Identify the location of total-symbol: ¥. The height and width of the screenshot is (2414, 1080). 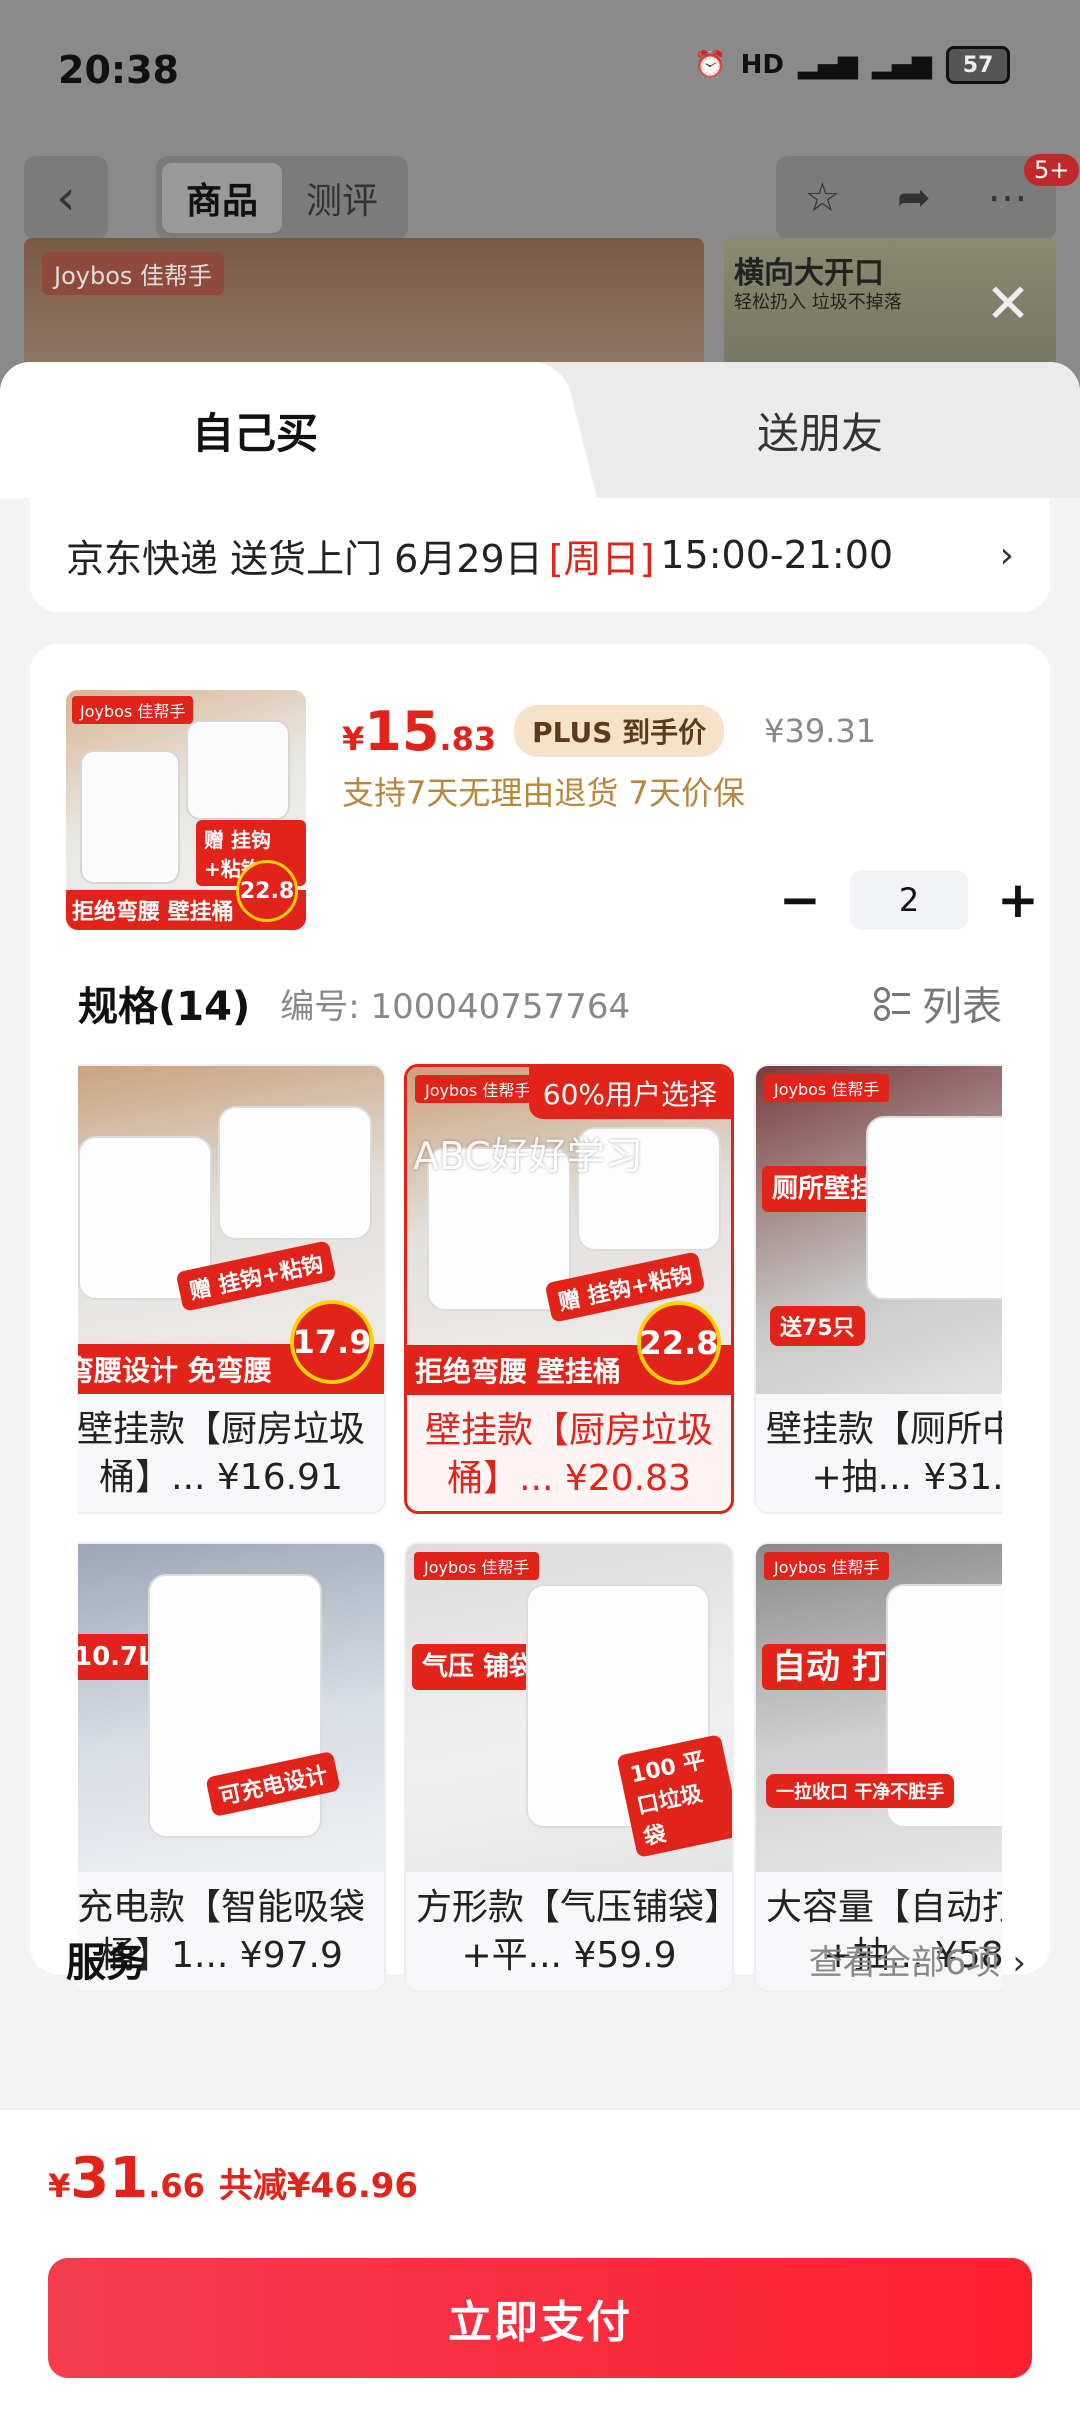
(59, 2186).